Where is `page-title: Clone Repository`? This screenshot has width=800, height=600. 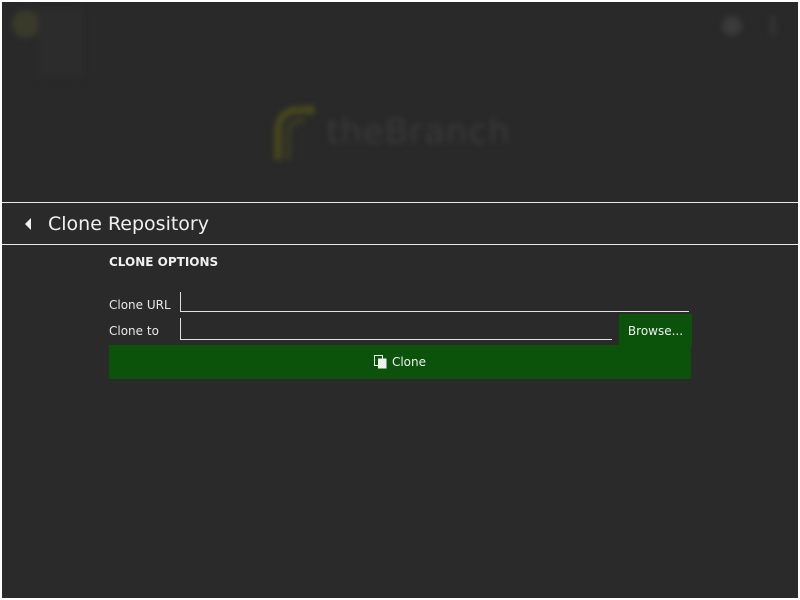
page-title: Clone Repository is located at coordinates (128, 223).